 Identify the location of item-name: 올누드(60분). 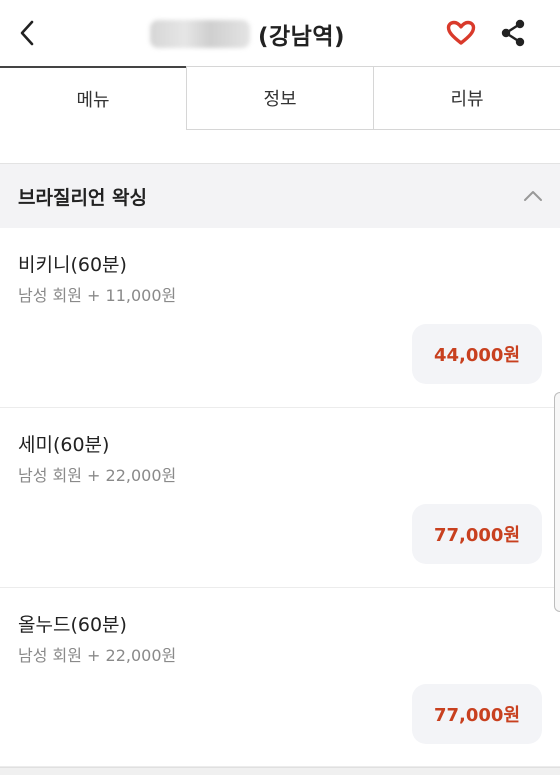
(72, 625).